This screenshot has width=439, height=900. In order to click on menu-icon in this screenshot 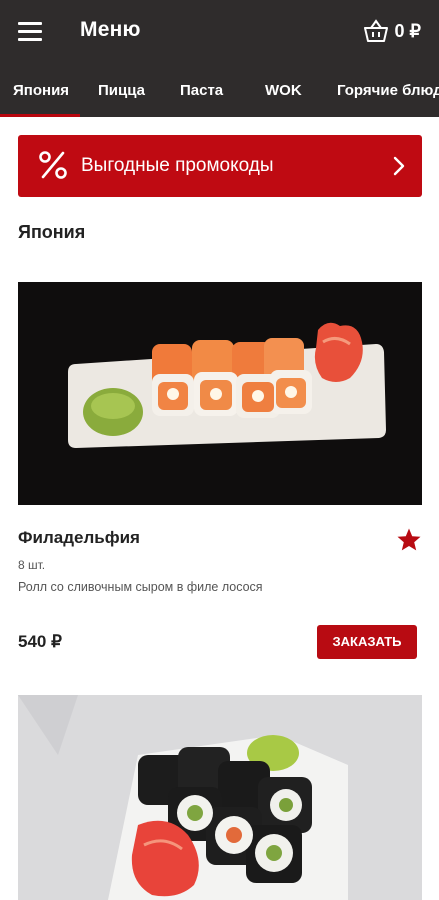, I will do `click(30, 32)`.